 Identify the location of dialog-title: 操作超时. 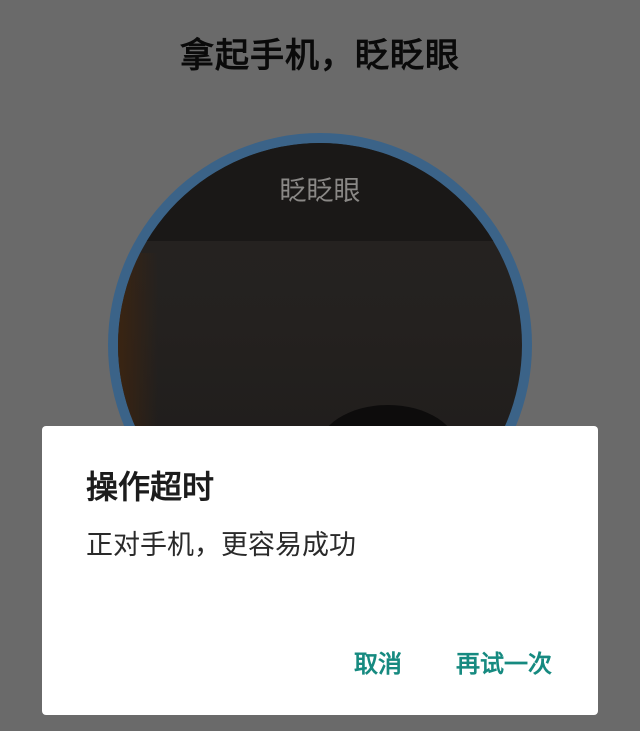
(150, 487).